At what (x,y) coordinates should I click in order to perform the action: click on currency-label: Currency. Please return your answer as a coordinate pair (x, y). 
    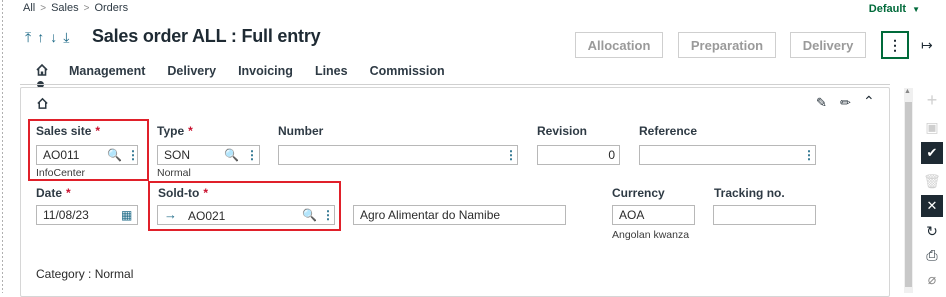
    Looking at the image, I should click on (638, 193).